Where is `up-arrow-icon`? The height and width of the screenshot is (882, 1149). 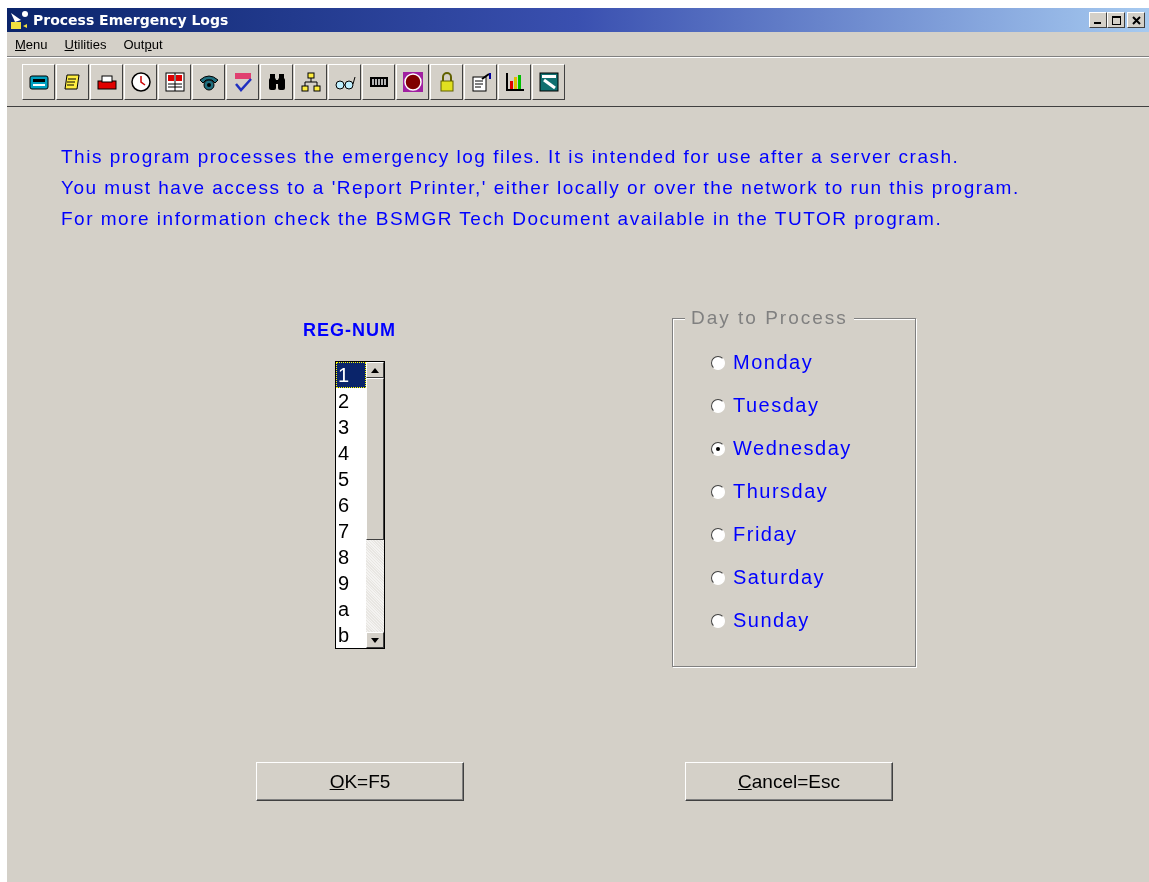
up-arrow-icon is located at coordinates (375, 370).